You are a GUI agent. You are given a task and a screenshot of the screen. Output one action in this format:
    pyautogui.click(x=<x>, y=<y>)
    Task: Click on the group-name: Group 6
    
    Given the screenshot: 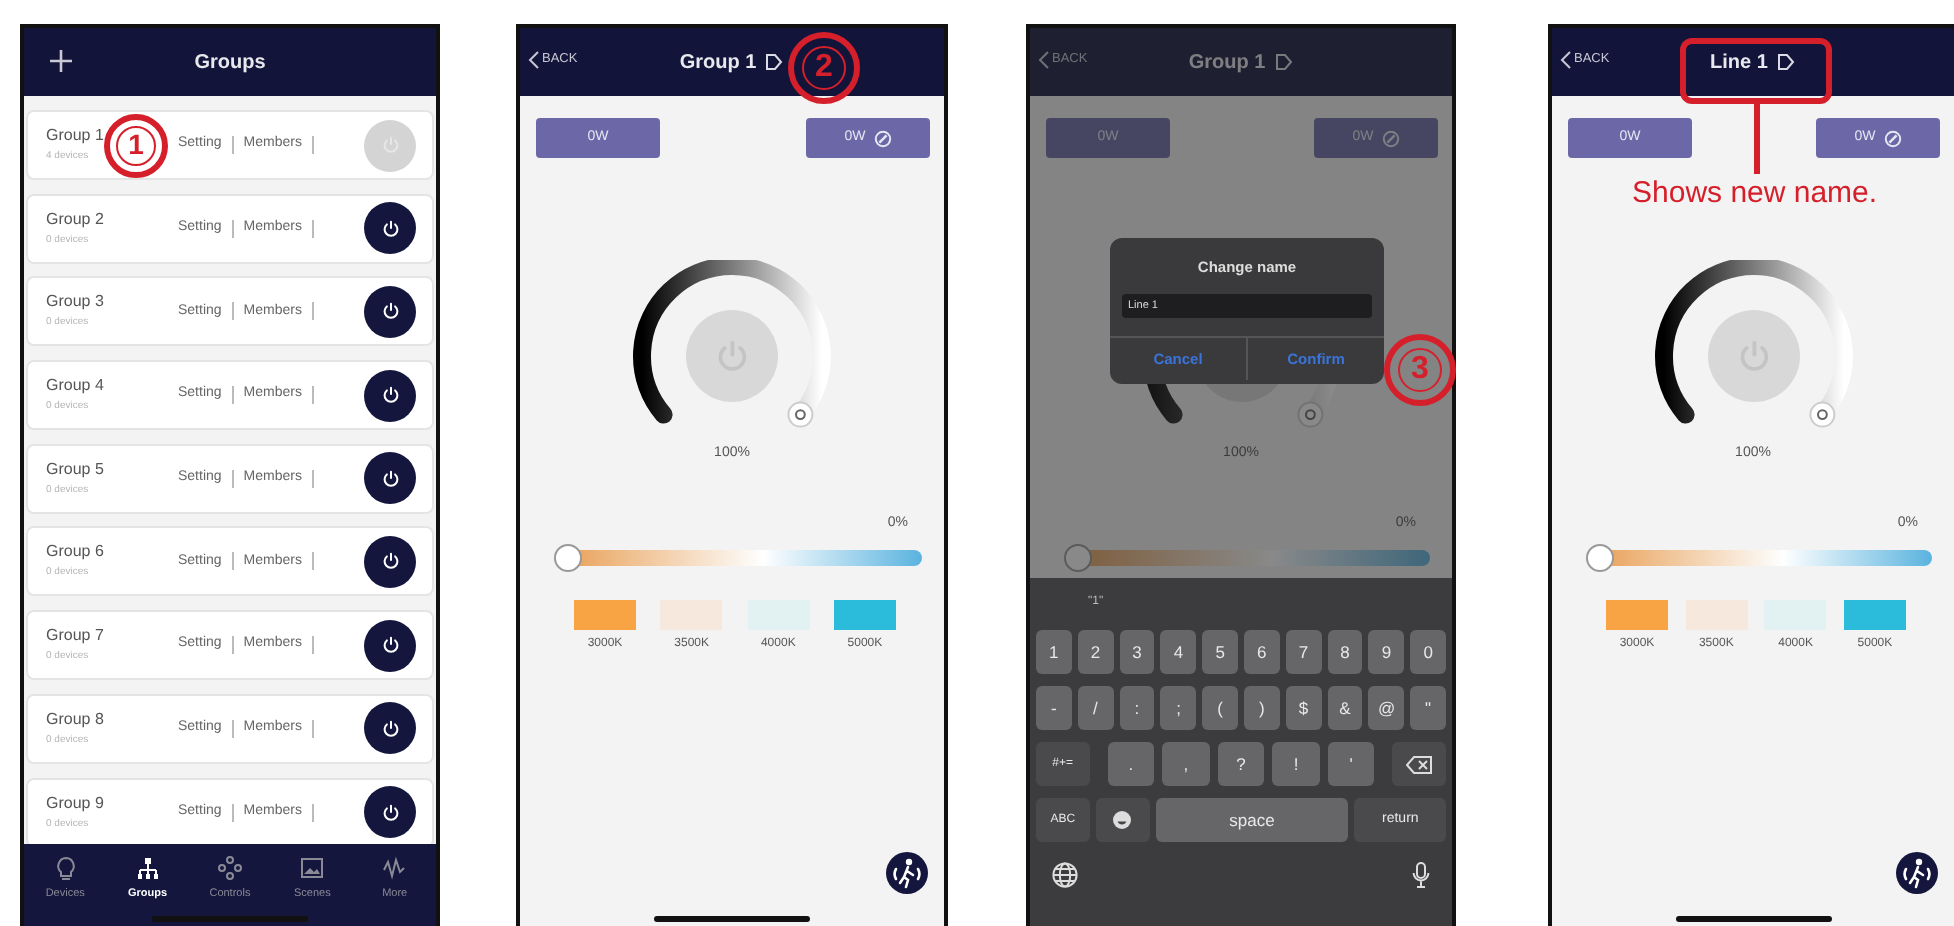 What is the action you would take?
    pyautogui.click(x=75, y=552)
    